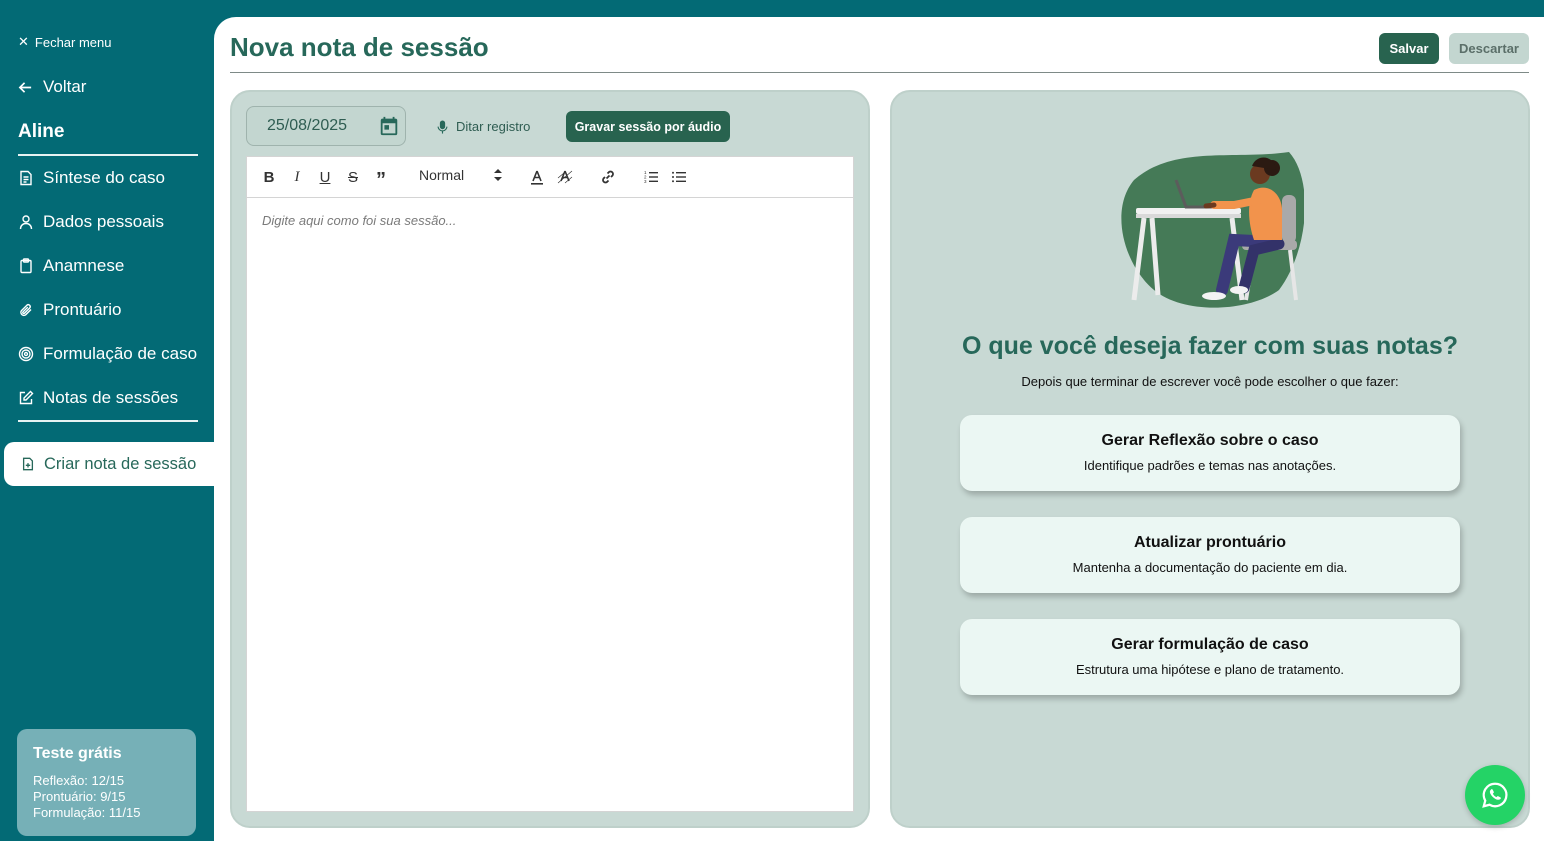  What do you see at coordinates (269, 177) in the screenshot?
I see `bold-icon: B` at bounding box center [269, 177].